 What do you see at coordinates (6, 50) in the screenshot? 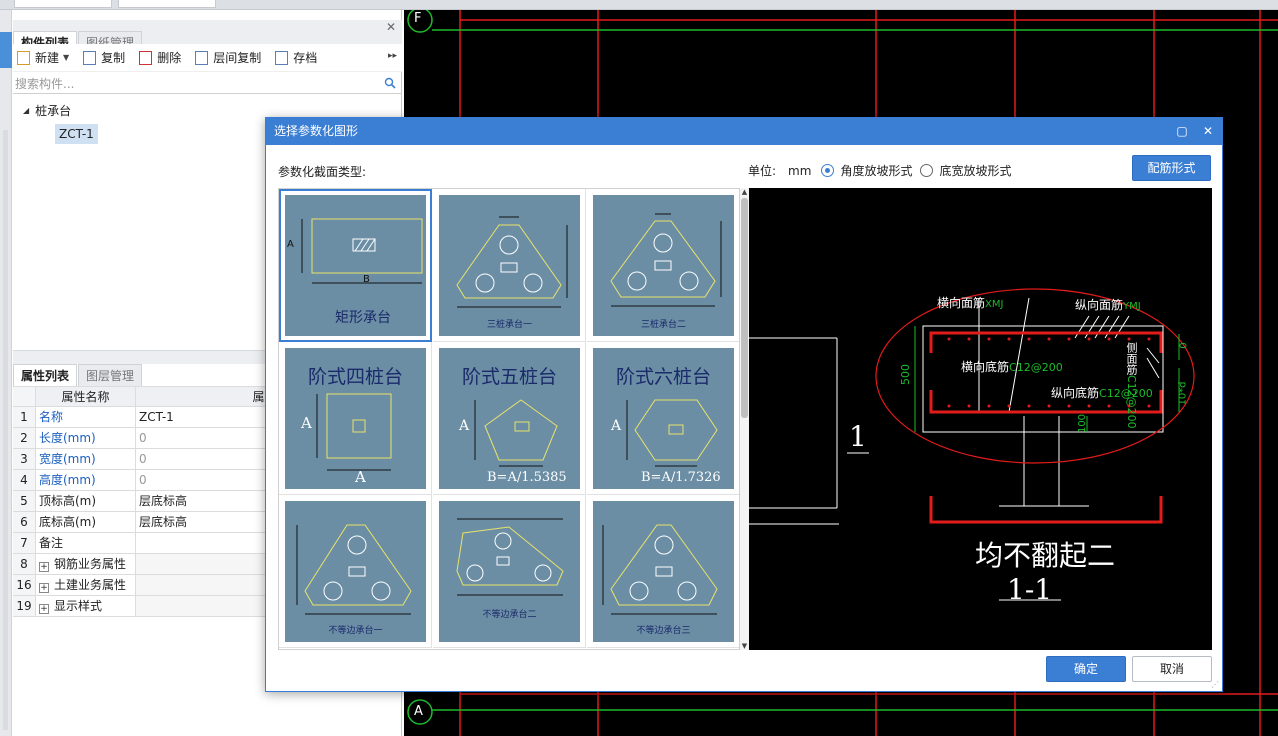
I see `left-edge-active-tab` at bounding box center [6, 50].